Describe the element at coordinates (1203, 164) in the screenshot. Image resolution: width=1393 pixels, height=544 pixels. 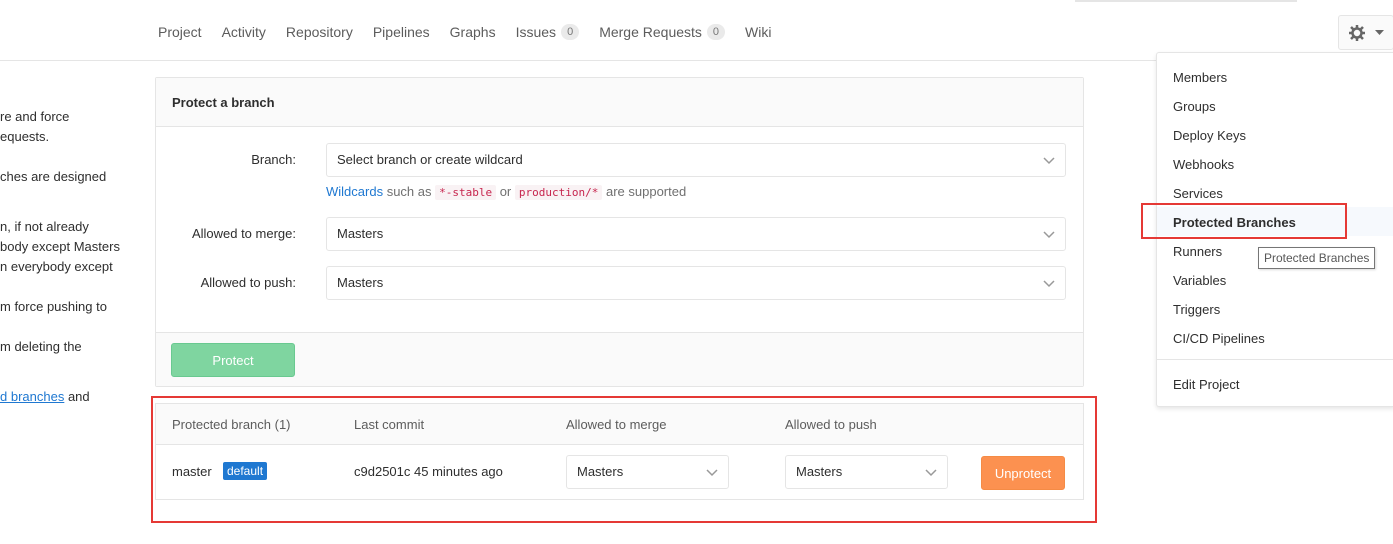
I see `menu-item-webhooks: Webhooks` at that location.